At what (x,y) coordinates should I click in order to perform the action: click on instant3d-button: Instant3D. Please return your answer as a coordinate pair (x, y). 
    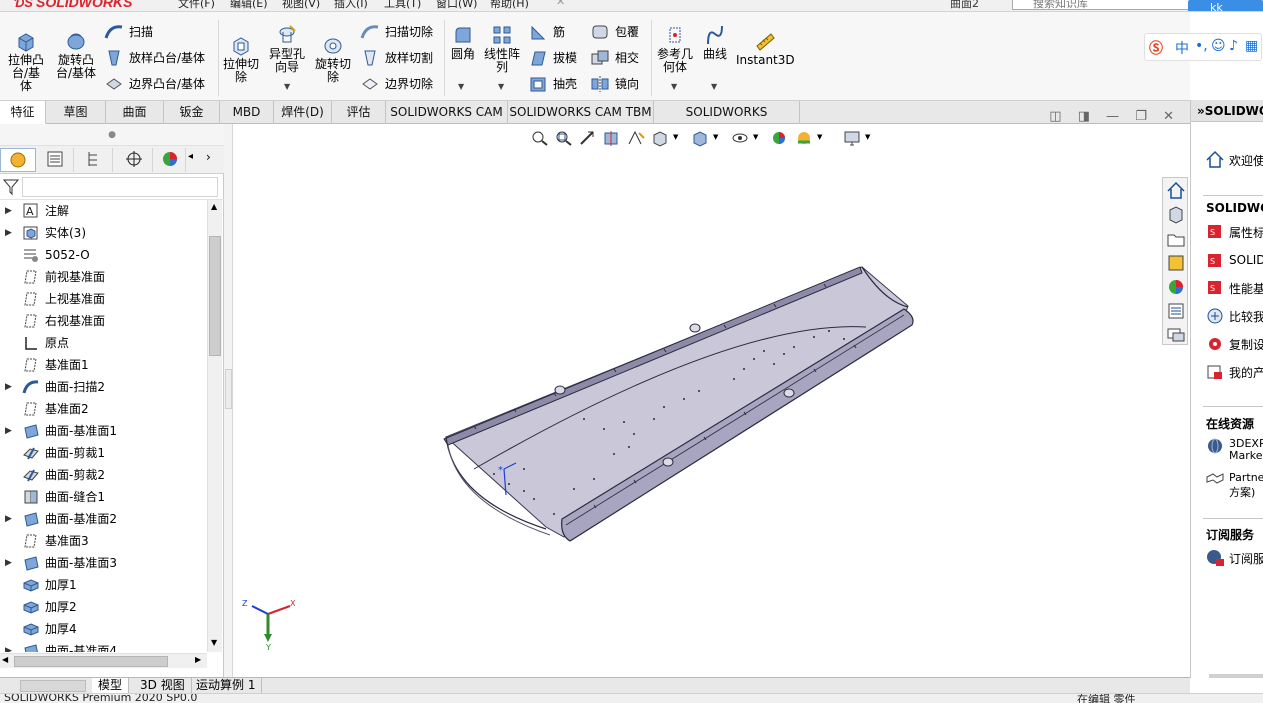
    Looking at the image, I should click on (765, 48).